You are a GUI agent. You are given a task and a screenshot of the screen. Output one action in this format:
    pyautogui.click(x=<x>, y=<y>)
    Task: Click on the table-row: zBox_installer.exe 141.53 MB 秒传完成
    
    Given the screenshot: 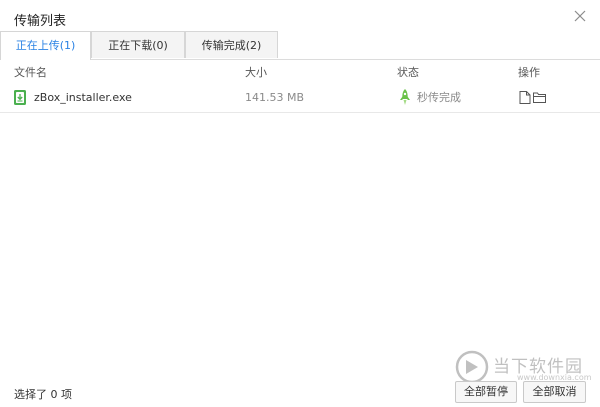 What is the action you would take?
    pyautogui.click(x=300, y=98)
    